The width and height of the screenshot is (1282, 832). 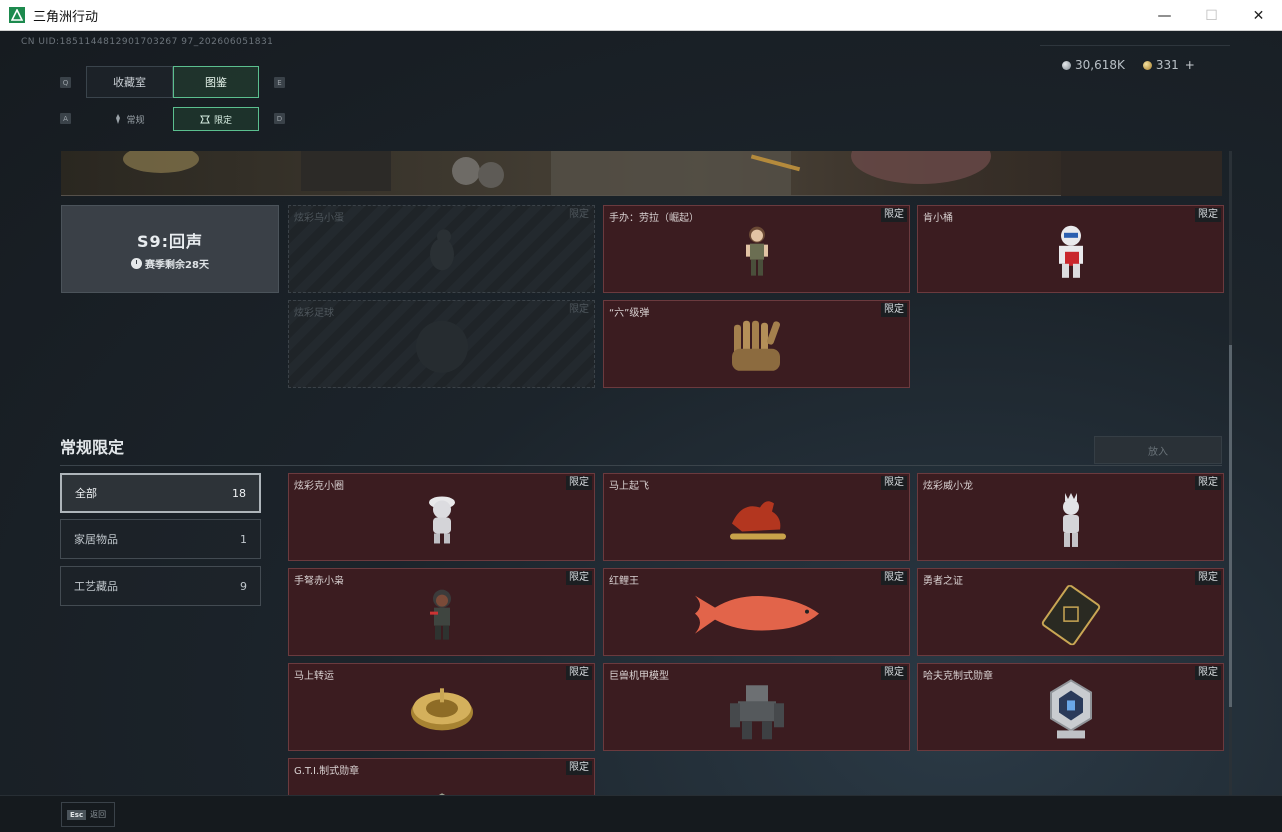 I want to click on tab-catalog: 图鉴, so click(x=216, y=82).